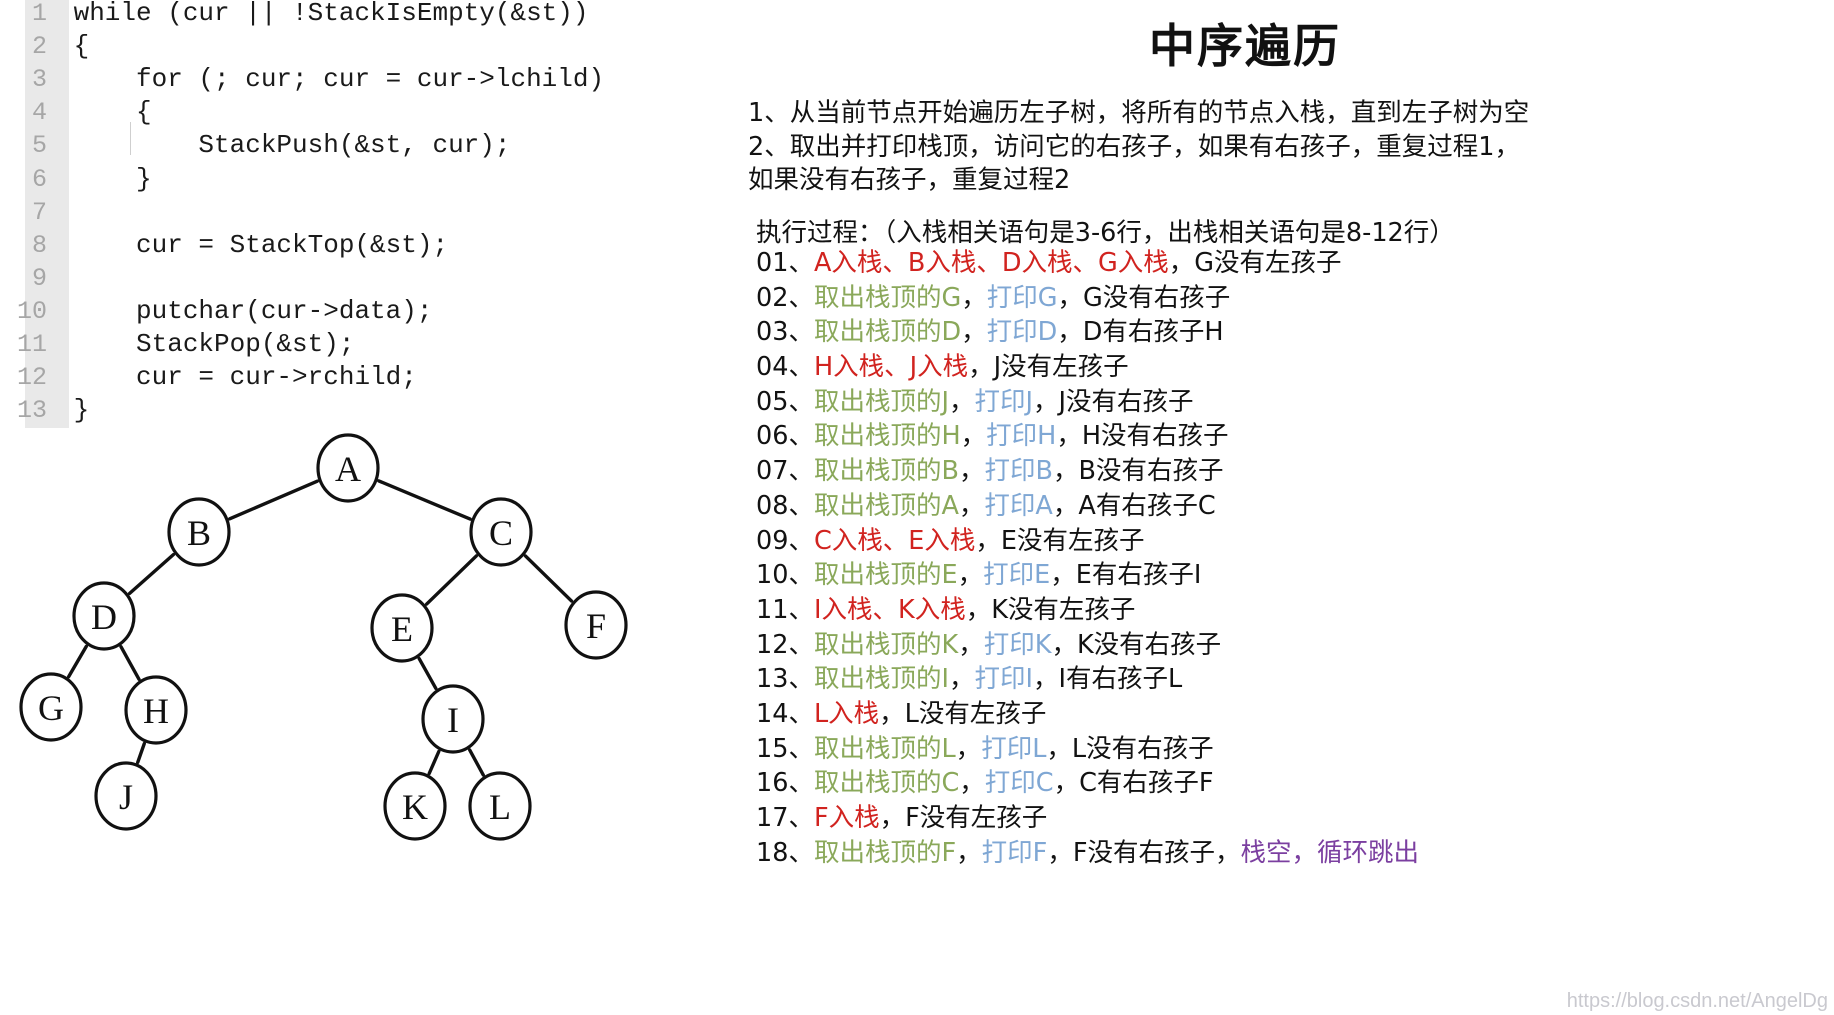  Describe the element at coordinates (500, 806) in the screenshot. I see `tree-node-L: L` at that location.